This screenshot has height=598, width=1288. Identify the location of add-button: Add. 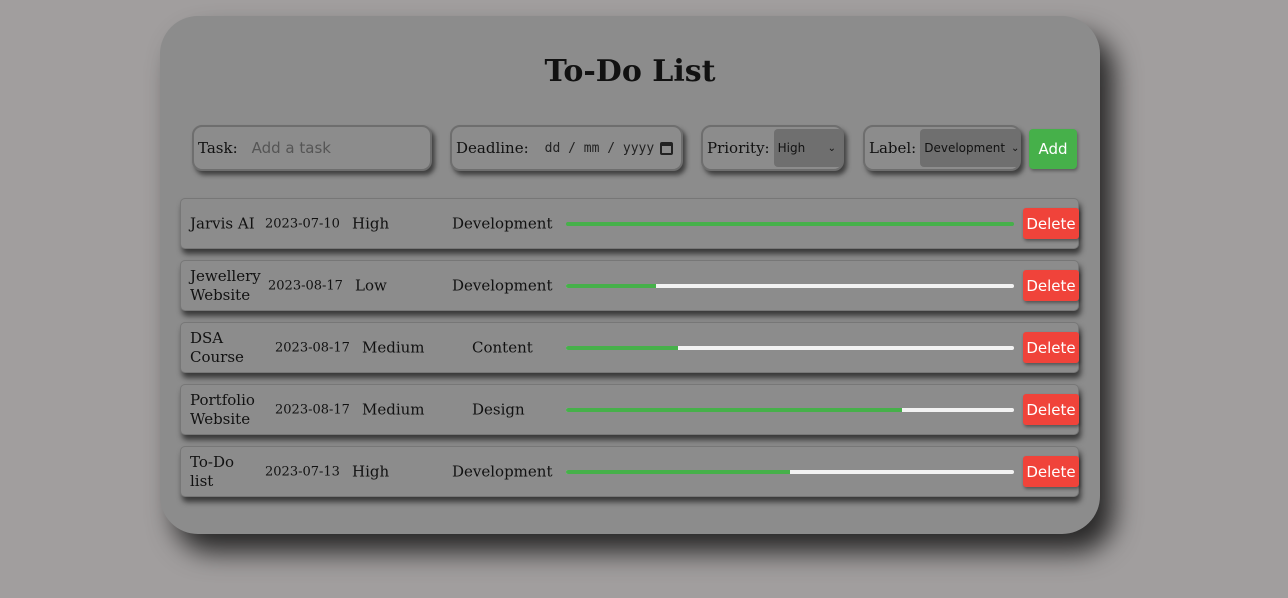
(1053, 149).